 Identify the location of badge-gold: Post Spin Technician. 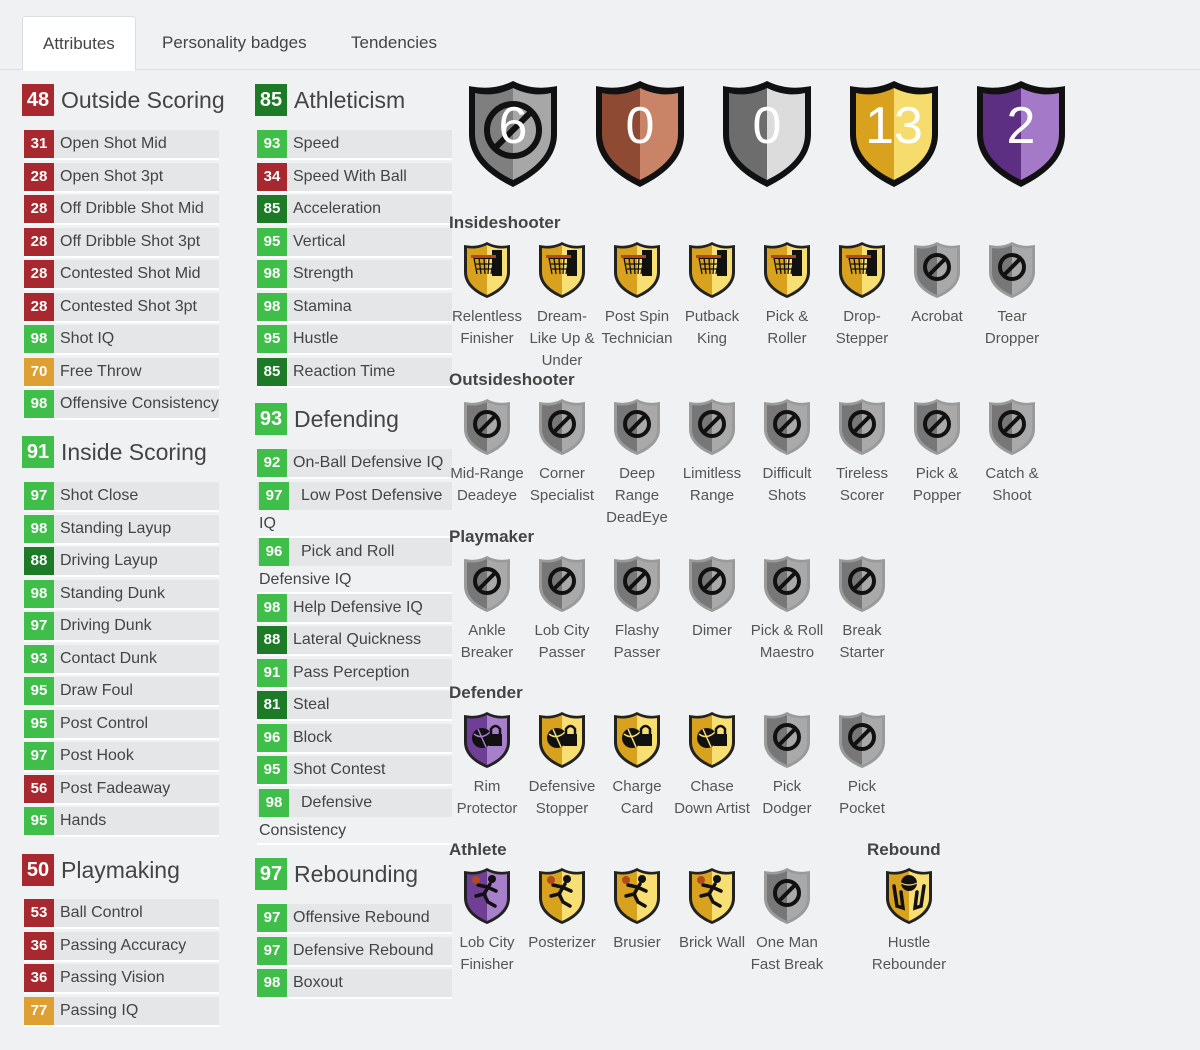
(637, 295).